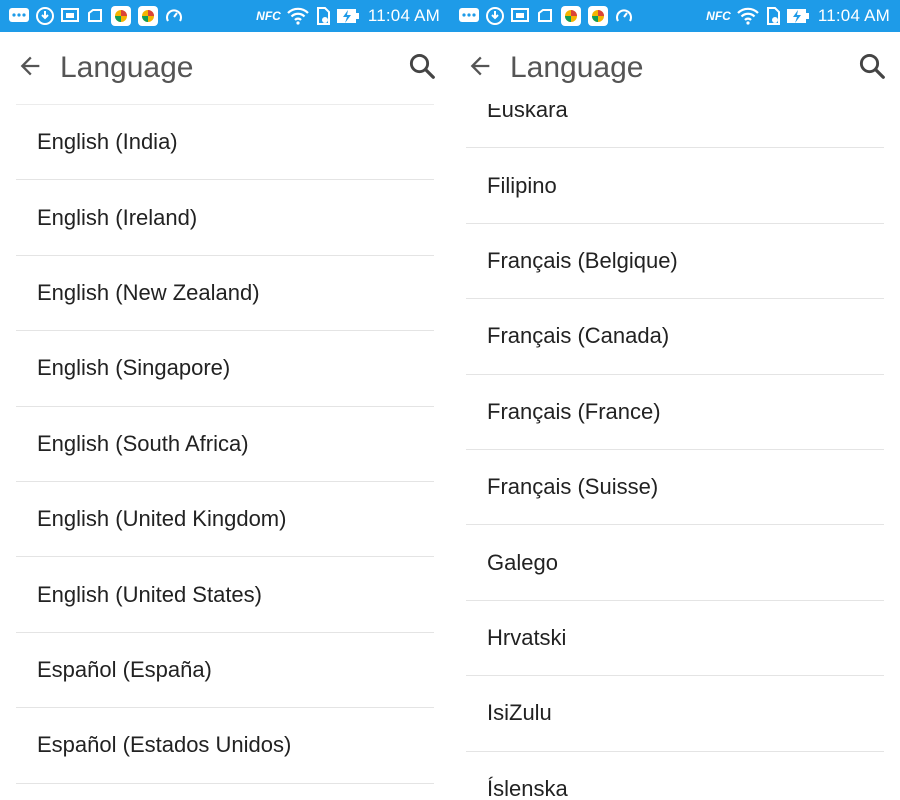 The width and height of the screenshot is (900, 800). What do you see at coordinates (225, 294) in the screenshot?
I see `language-item: English (New Zealand)` at bounding box center [225, 294].